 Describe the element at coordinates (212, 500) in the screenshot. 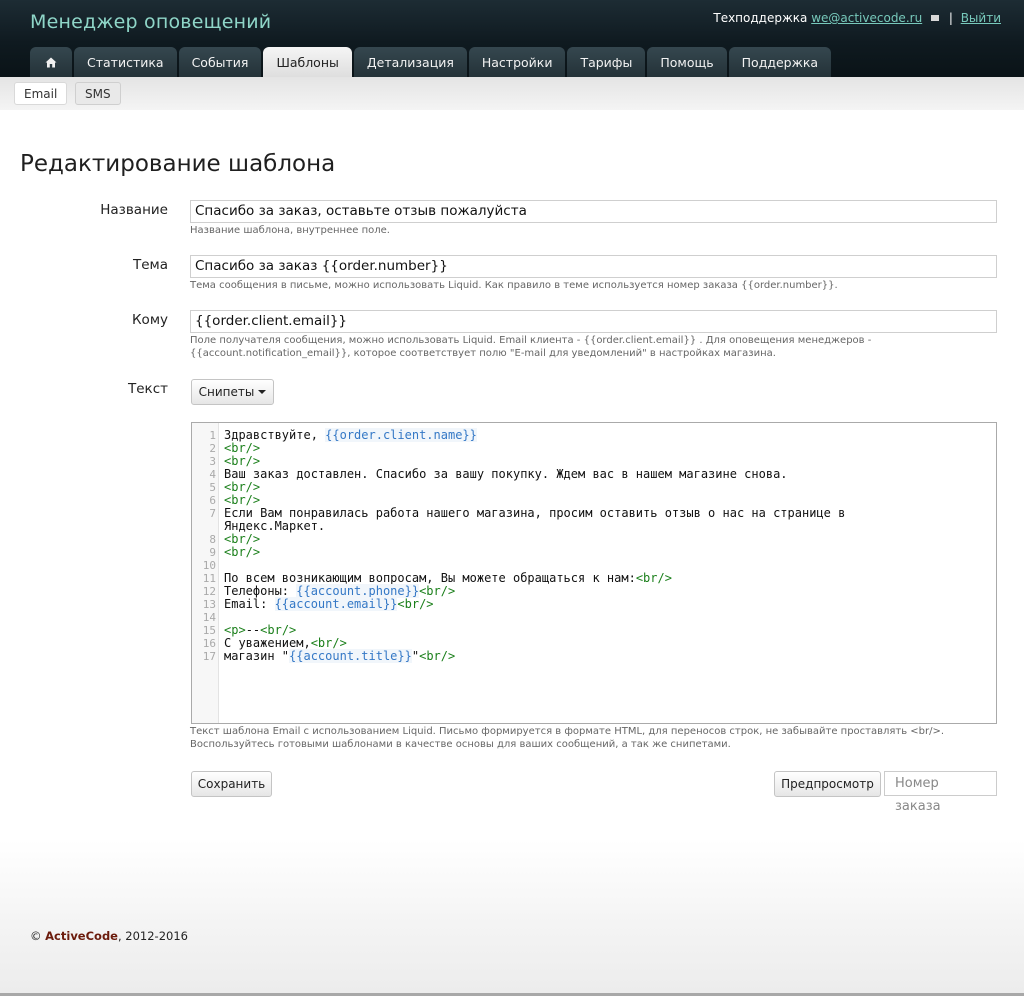

I see `line-number: 6` at that location.